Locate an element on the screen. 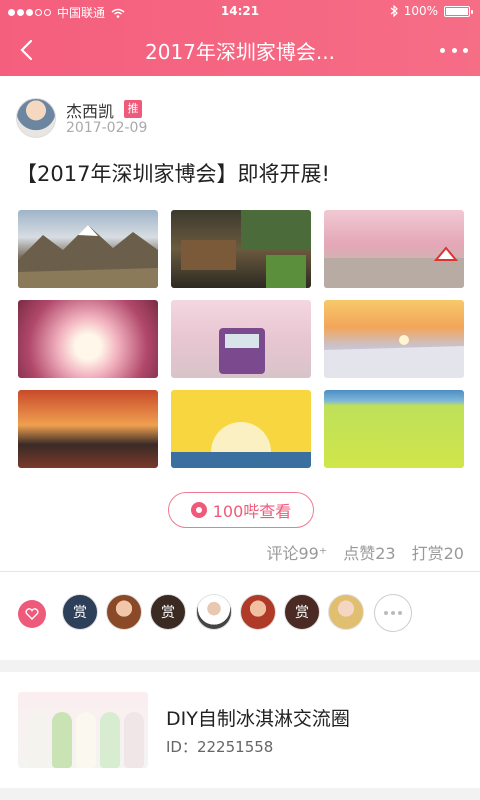 This screenshot has height=800, width=480. paid-view-button: 100哔查看 is located at coordinates (241, 510).